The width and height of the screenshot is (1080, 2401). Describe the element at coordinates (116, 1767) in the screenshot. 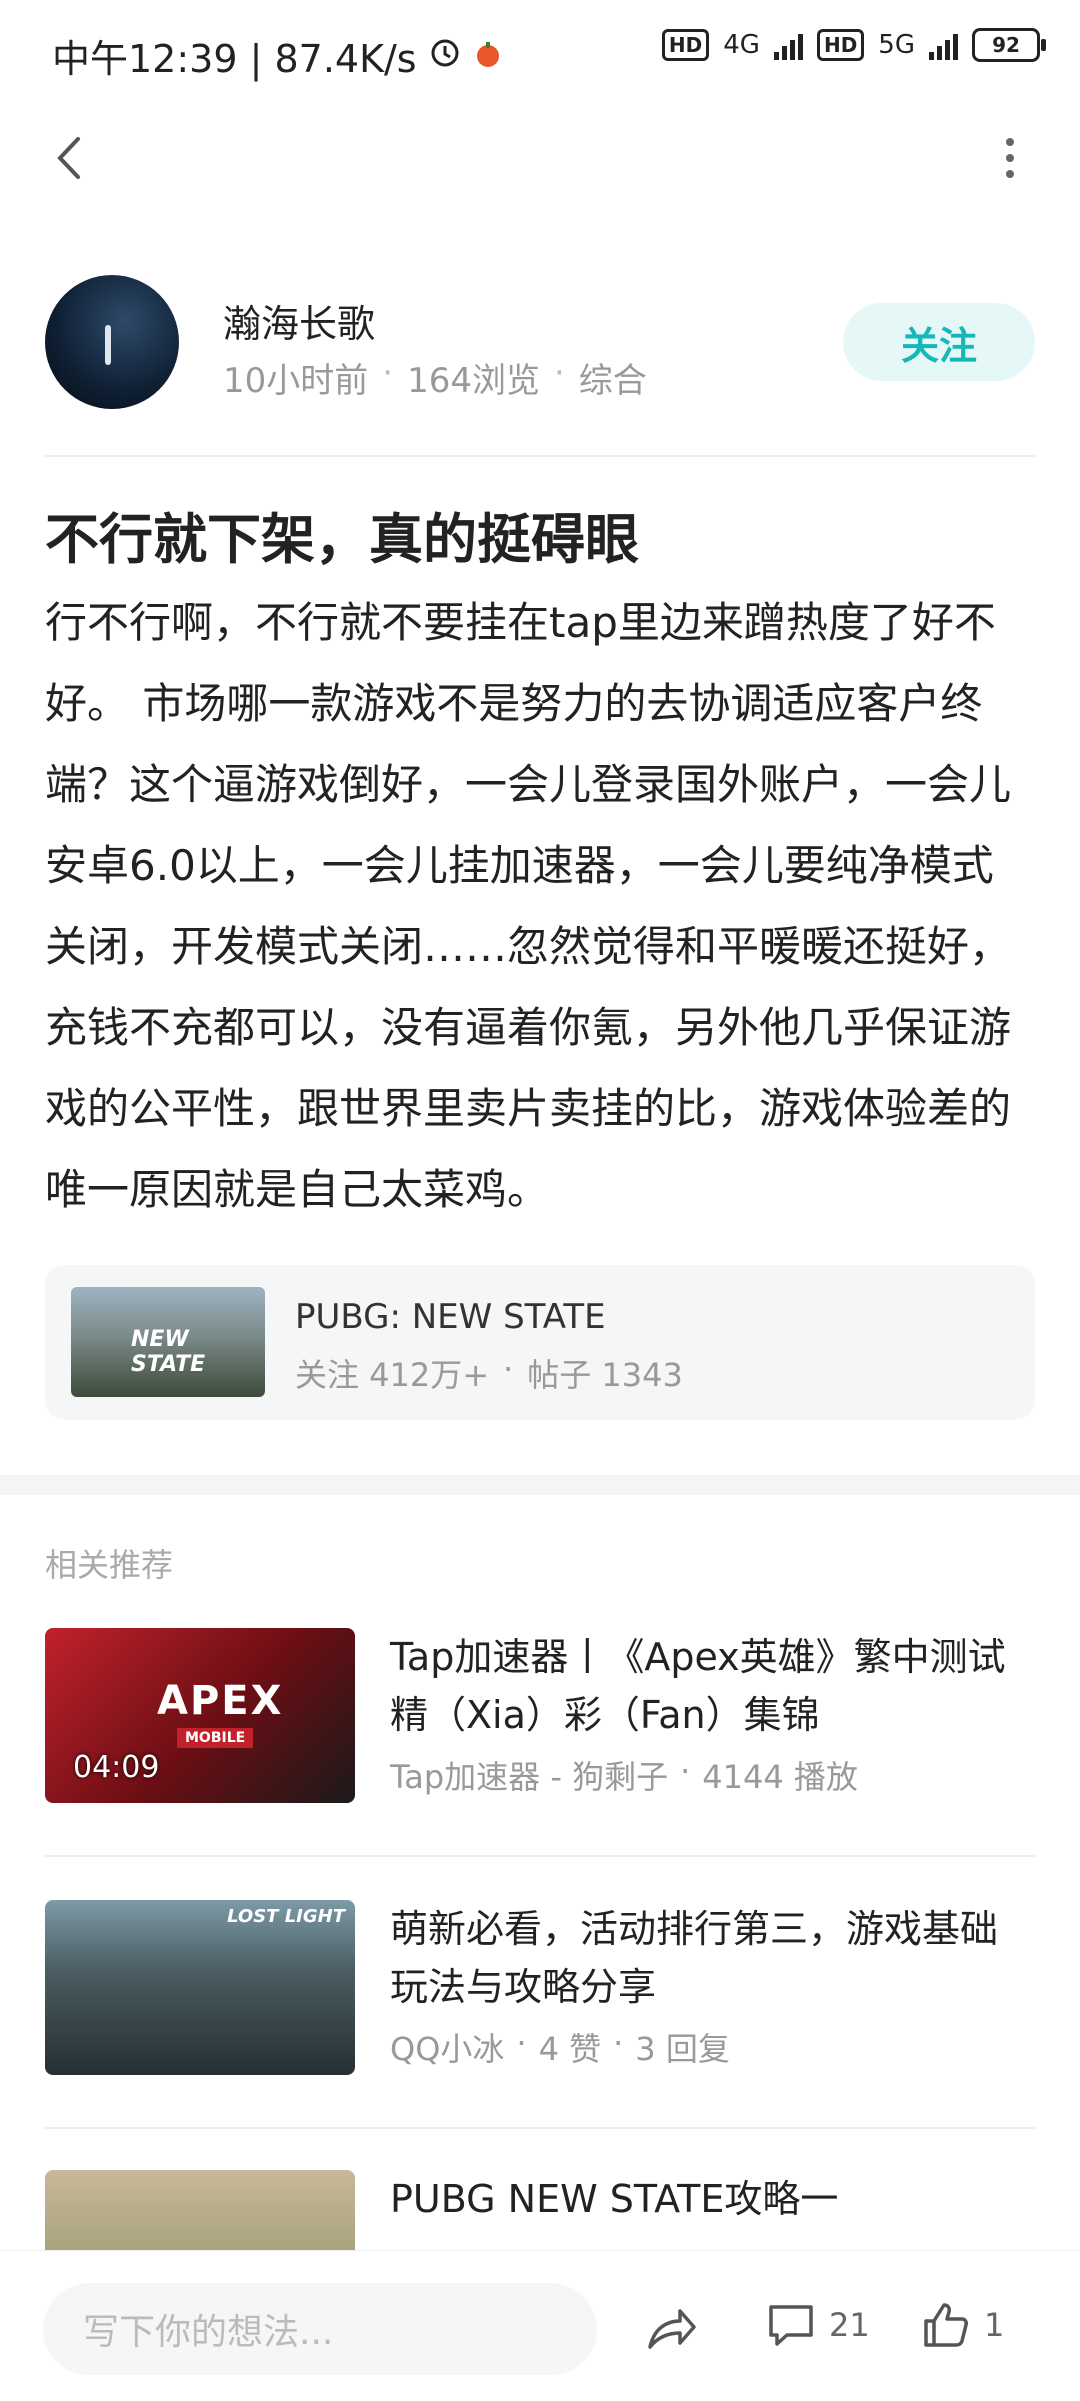

I see `video-duration: 04:09` at that location.